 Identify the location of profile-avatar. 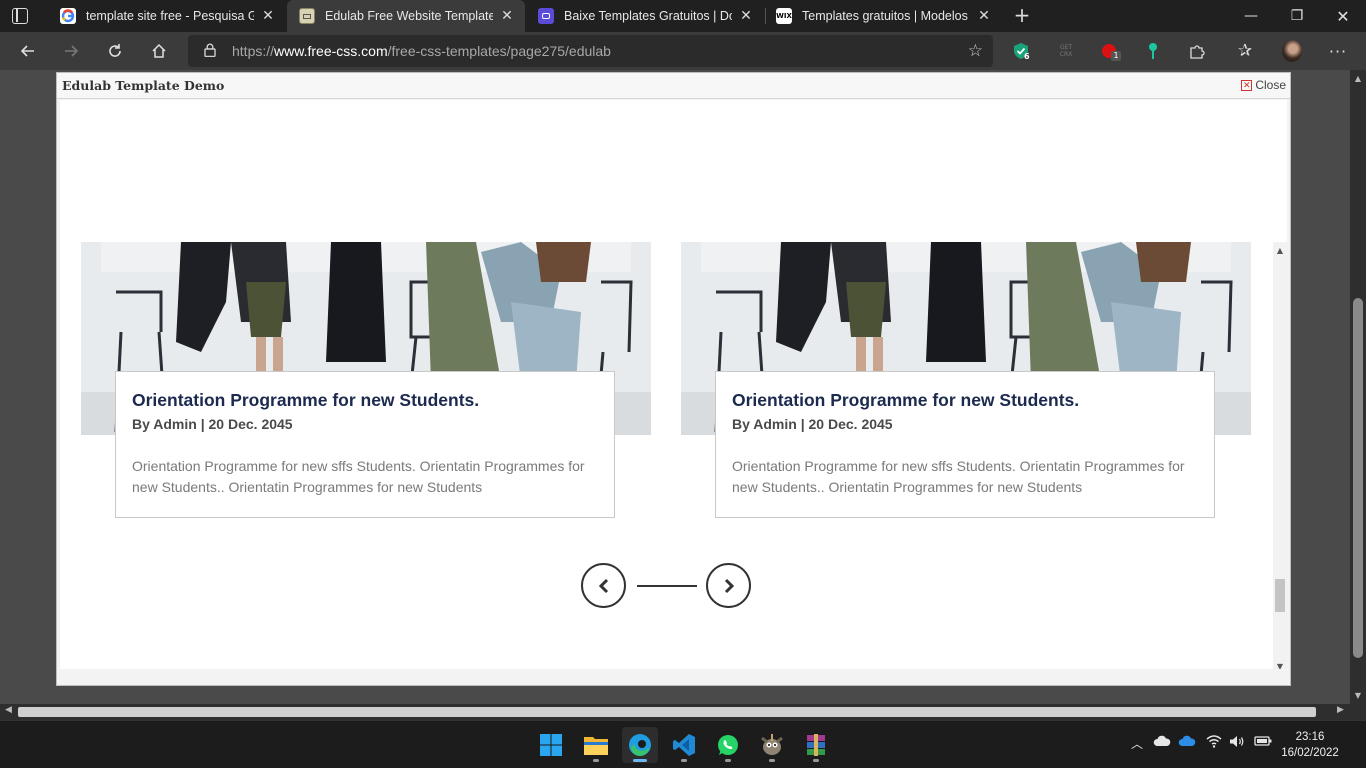
(1292, 51).